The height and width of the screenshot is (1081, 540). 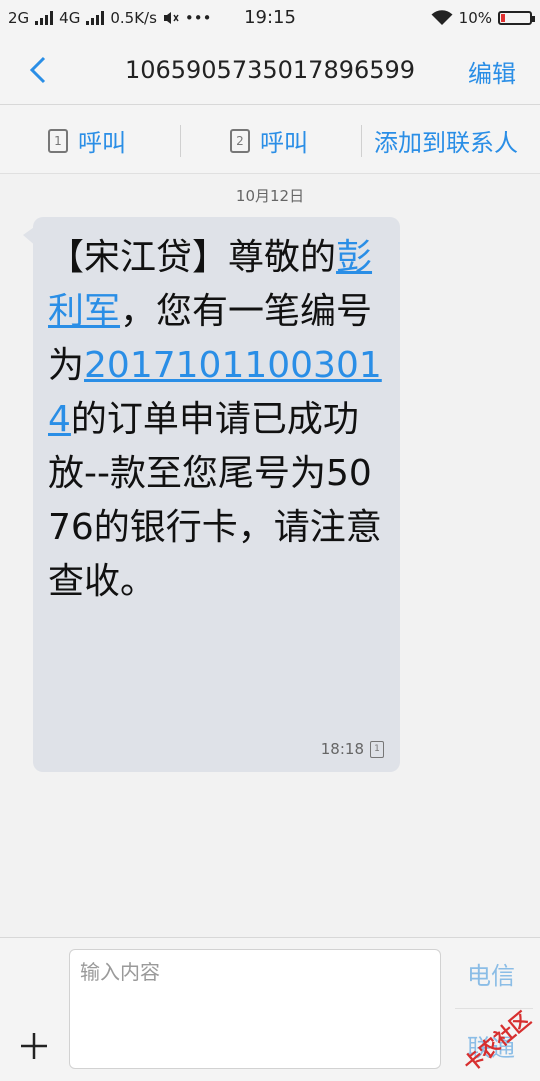 I want to click on message-input-placeholder: 输入内容, so click(x=120, y=972).